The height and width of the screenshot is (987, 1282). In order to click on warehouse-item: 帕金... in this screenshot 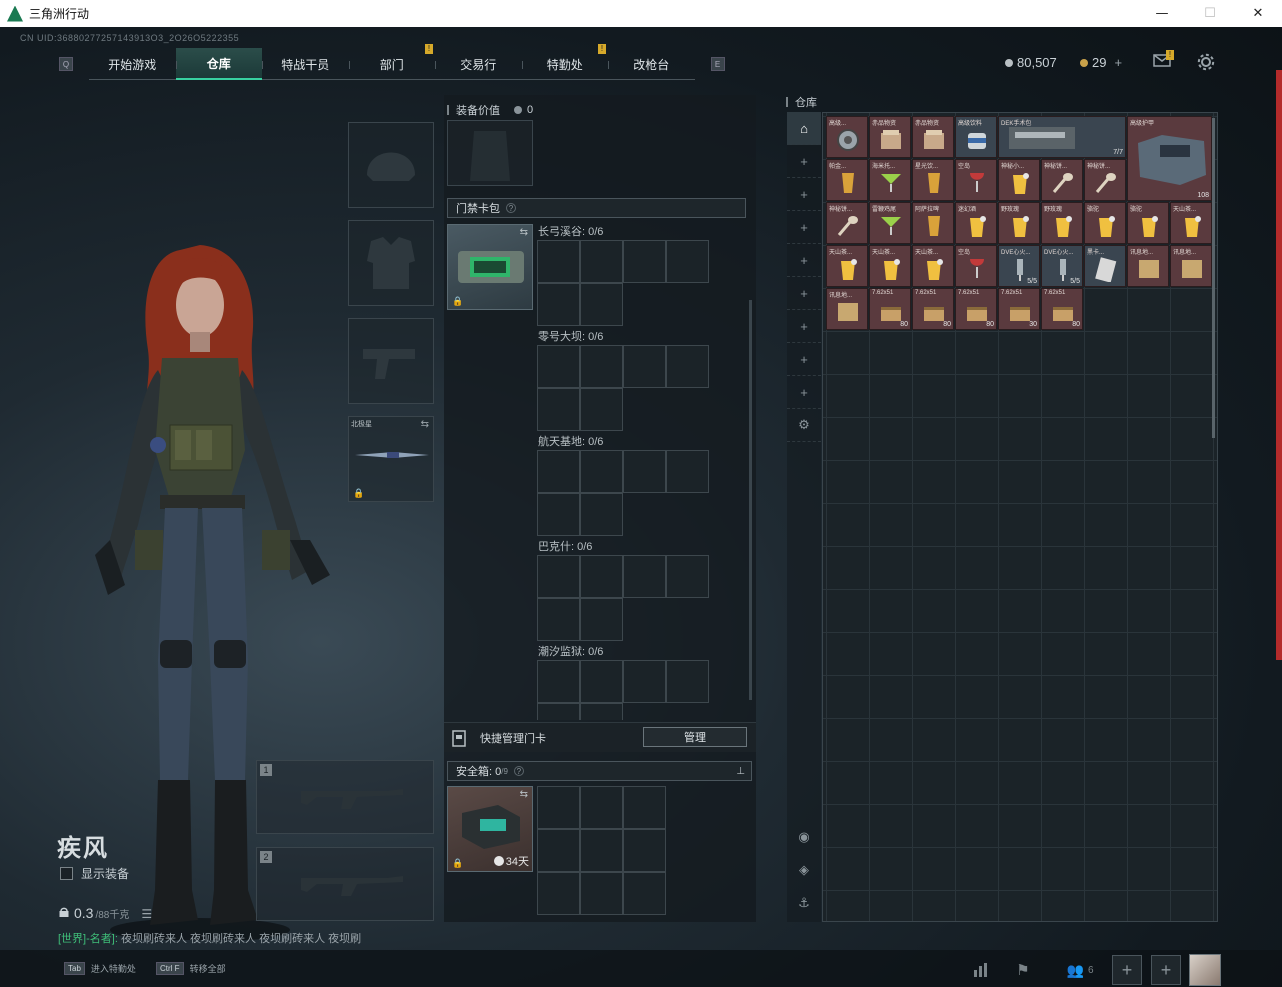, I will do `click(847, 180)`.